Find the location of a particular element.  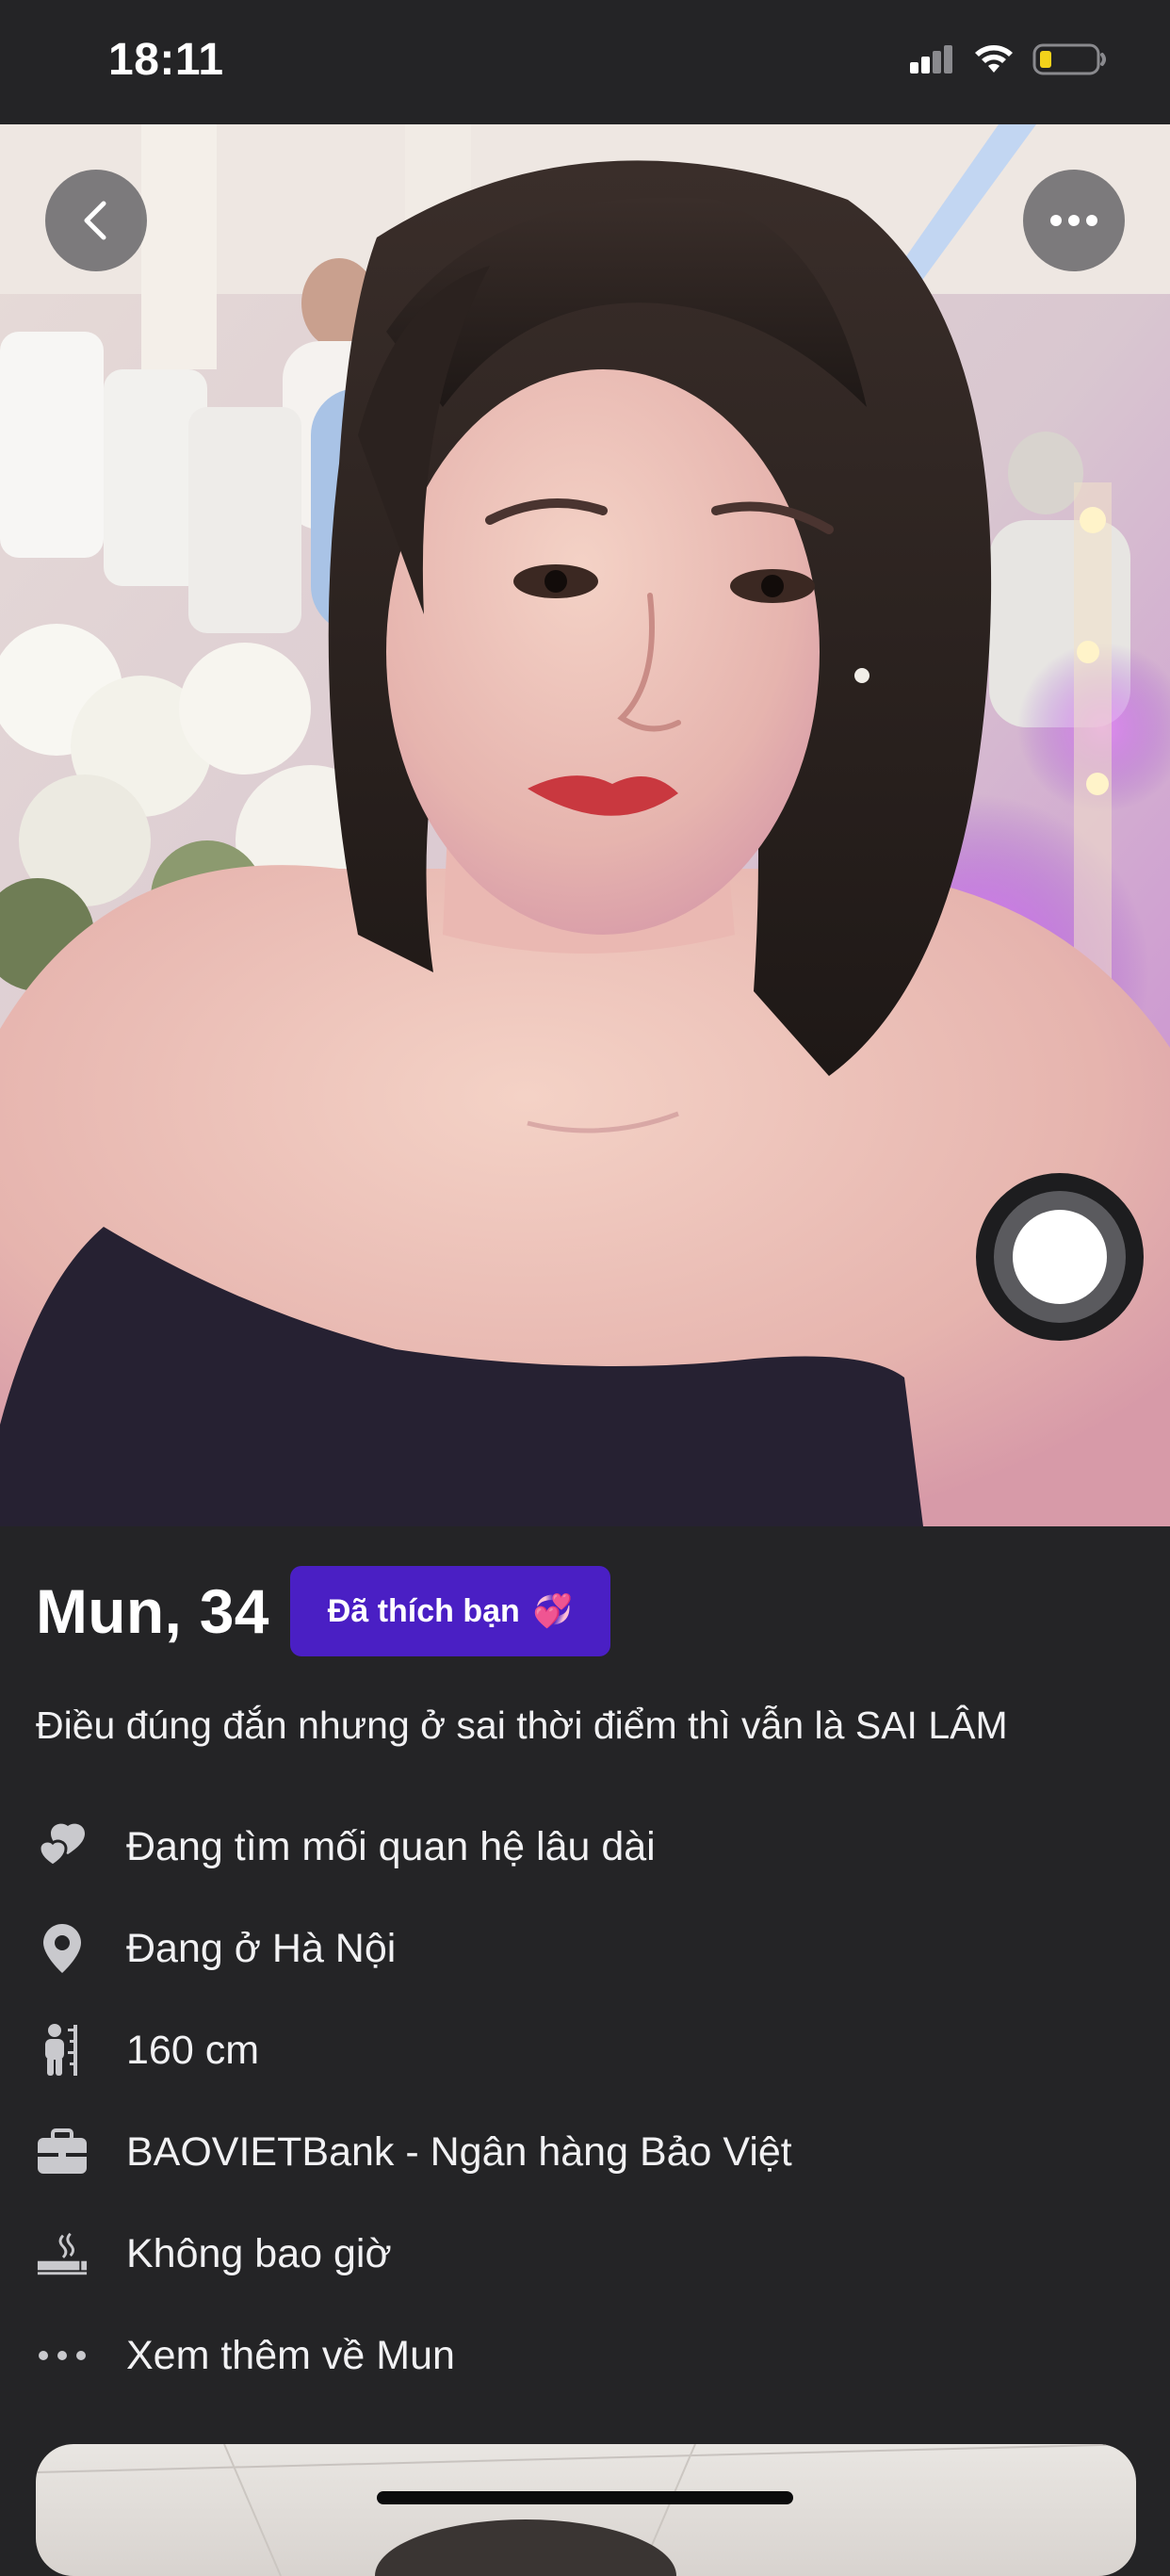

status-time: 18:11 is located at coordinates (166, 60).